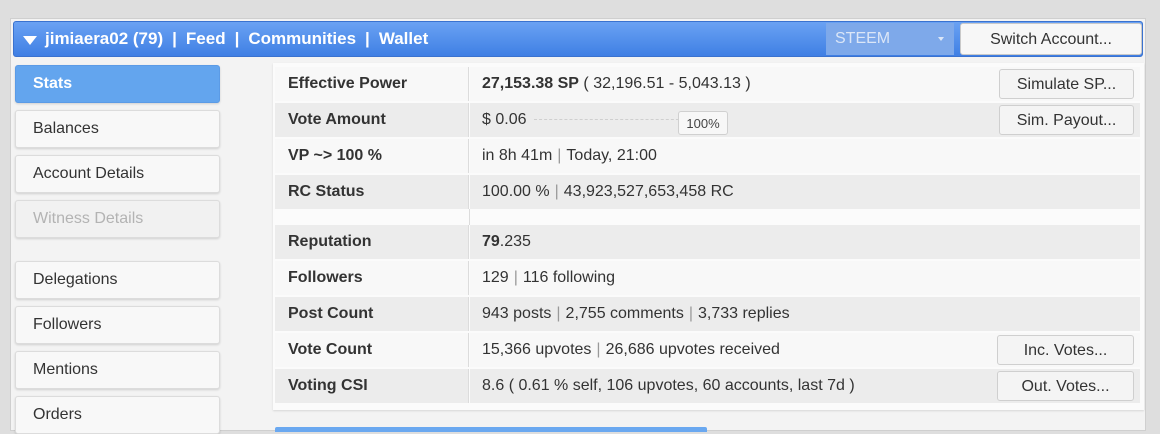 The image size is (1160, 434). I want to click on row-rc-status: RC Status 100.00 % | 43,923,527,653,458 RC, so click(707, 192).